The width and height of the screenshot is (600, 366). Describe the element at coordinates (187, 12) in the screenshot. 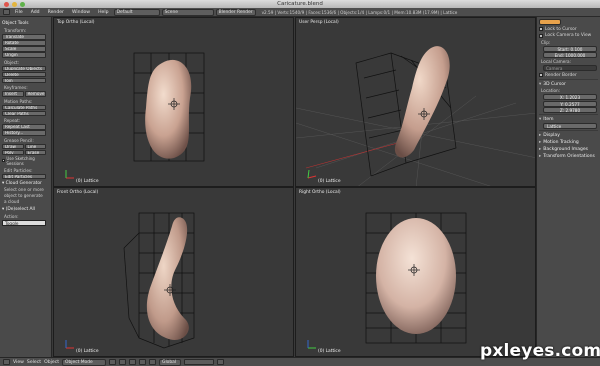

I see `scene-selector: Scene` at that location.